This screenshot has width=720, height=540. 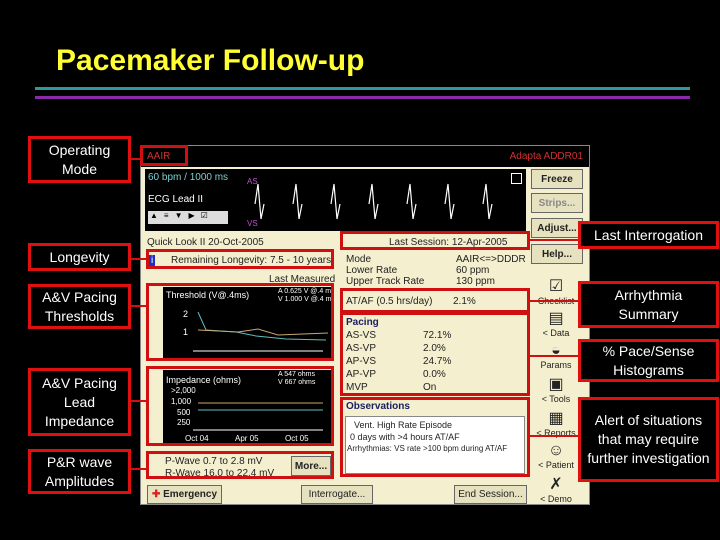 What do you see at coordinates (188, 177) in the screenshot?
I see `ecg-rate: 60 bpm / 1000 ms` at bounding box center [188, 177].